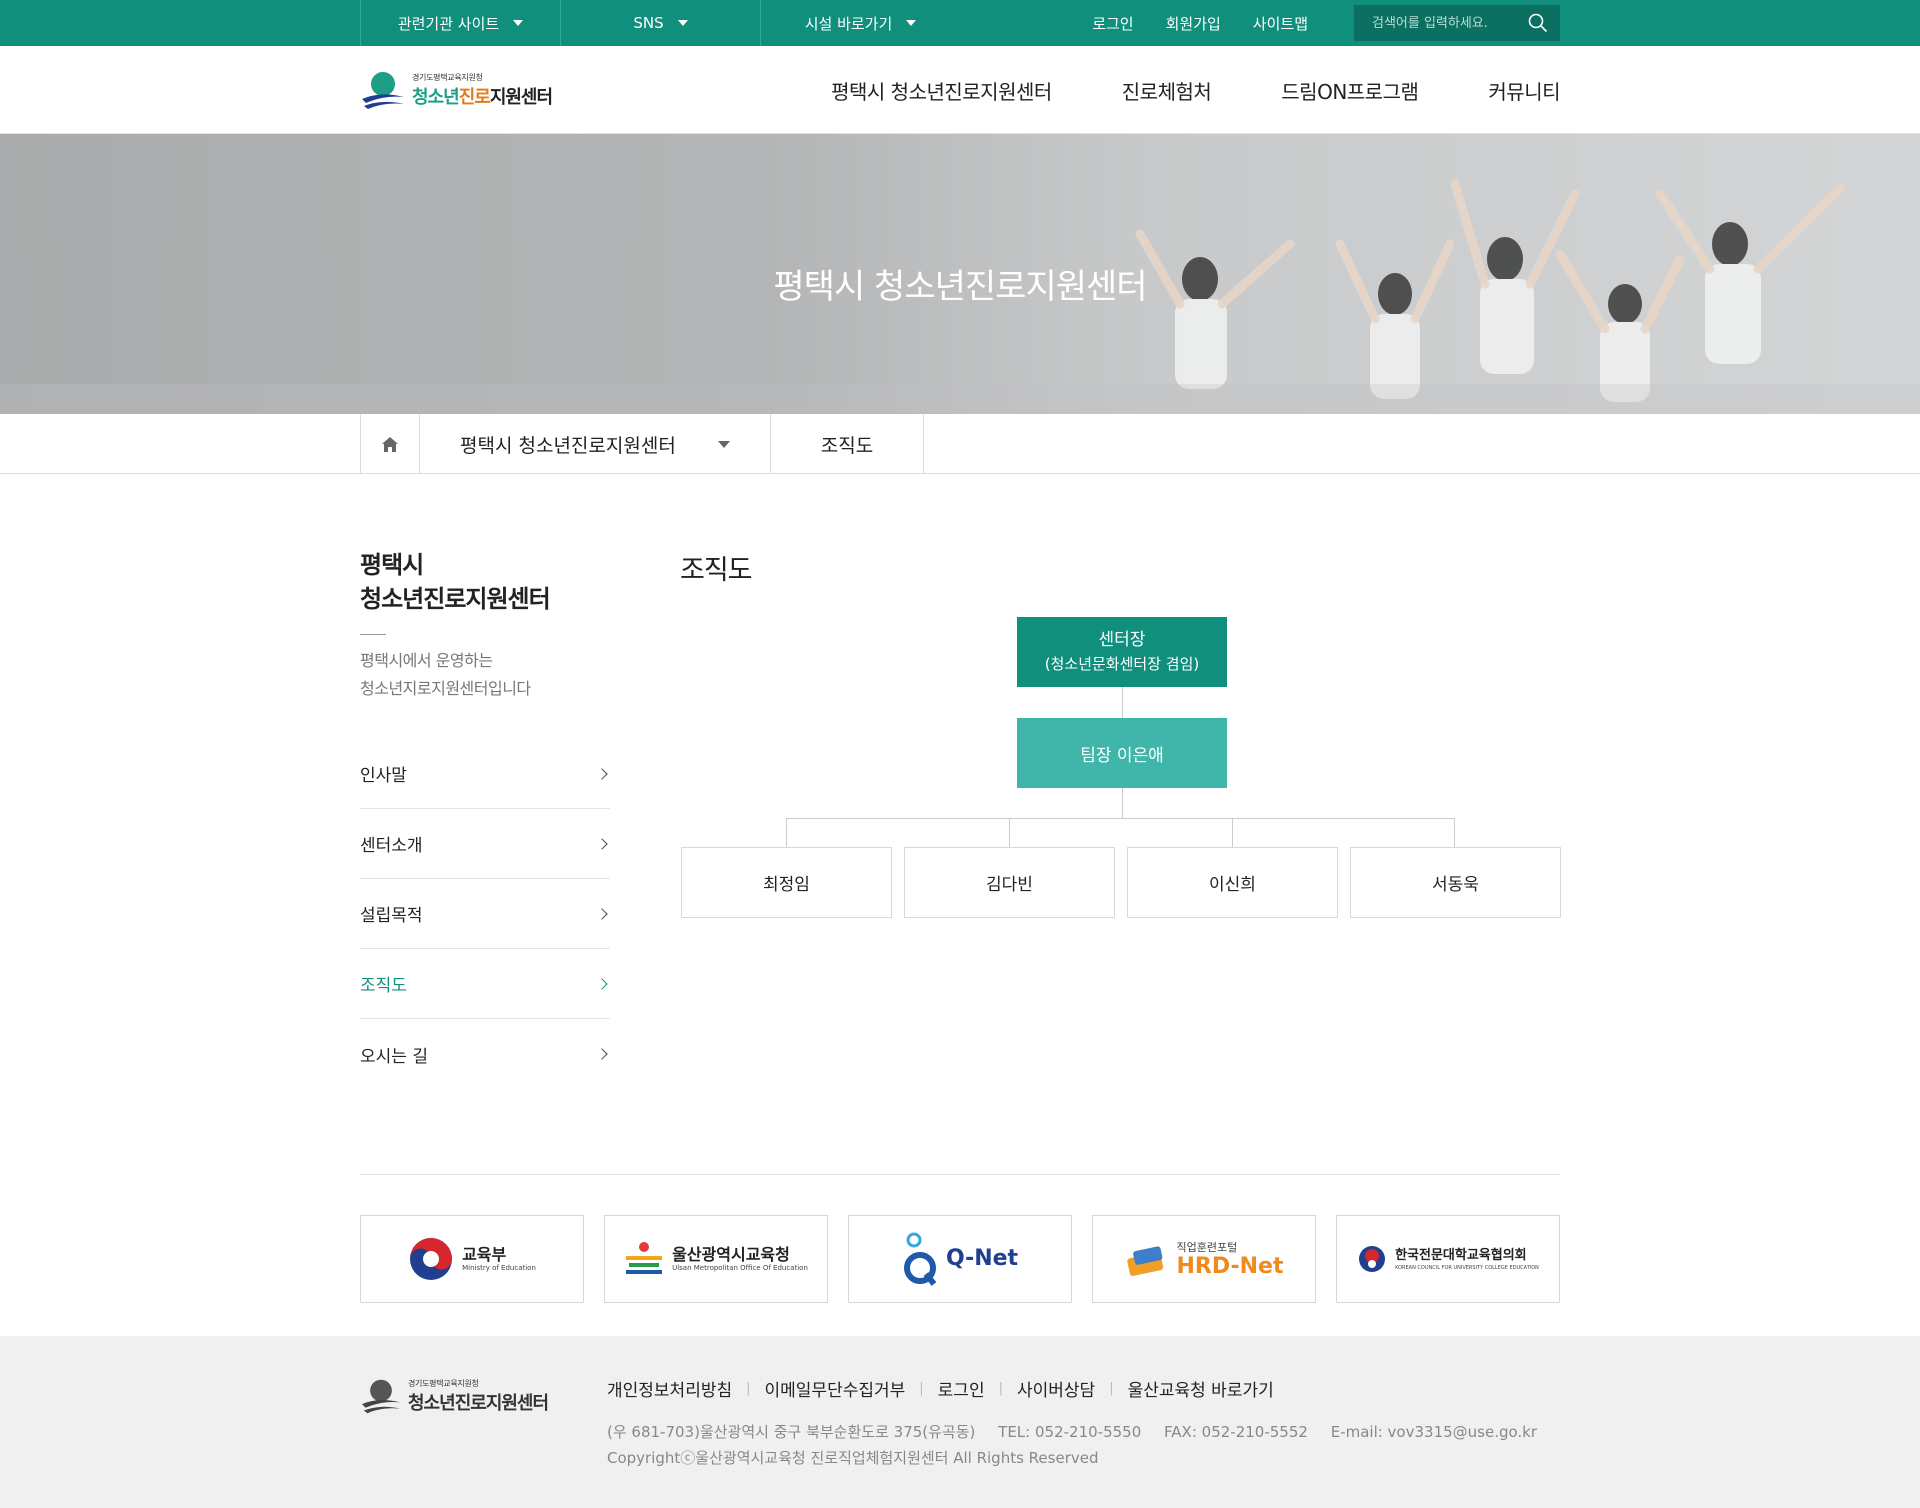 Image resolution: width=1920 pixels, height=1508 pixels. I want to click on side-menu-list: 인사말 센터소개 설립목적 조직도 오시는 길, so click(485, 914).